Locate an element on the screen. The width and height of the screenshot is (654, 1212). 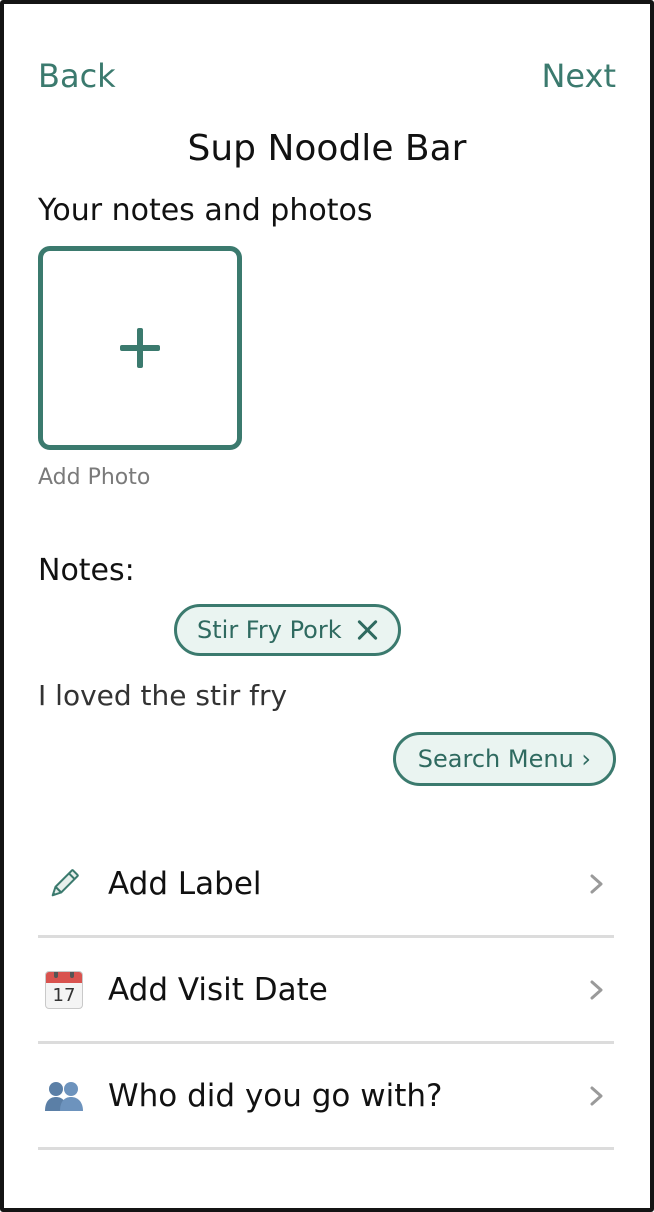
notes-photos-heading: Your notes and photos is located at coordinates (205, 210).